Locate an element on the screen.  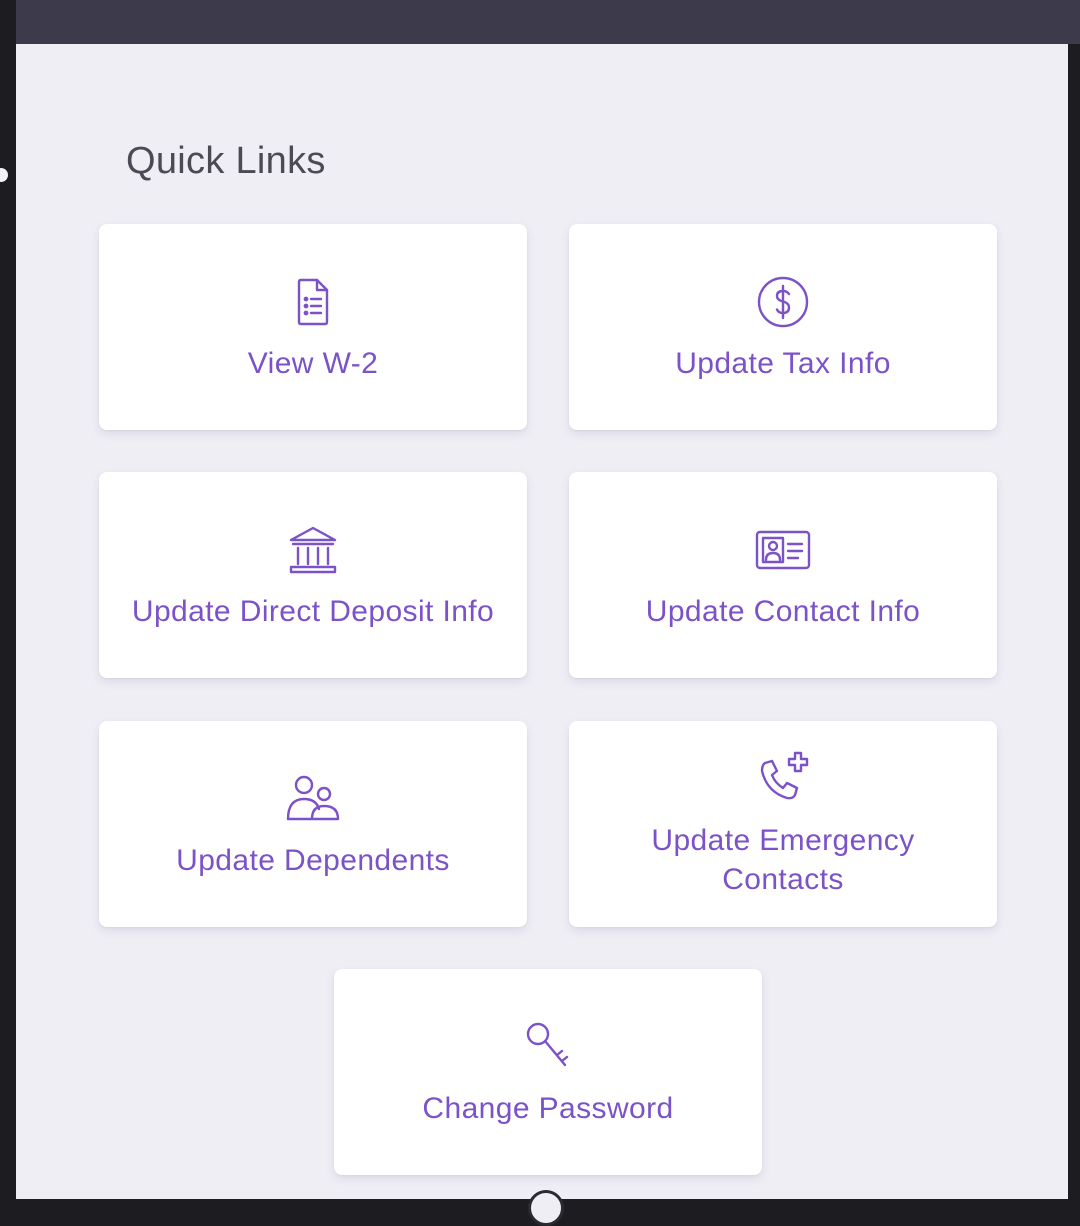
update-contact-info-label: Update Contact Info is located at coordinates (783, 611).